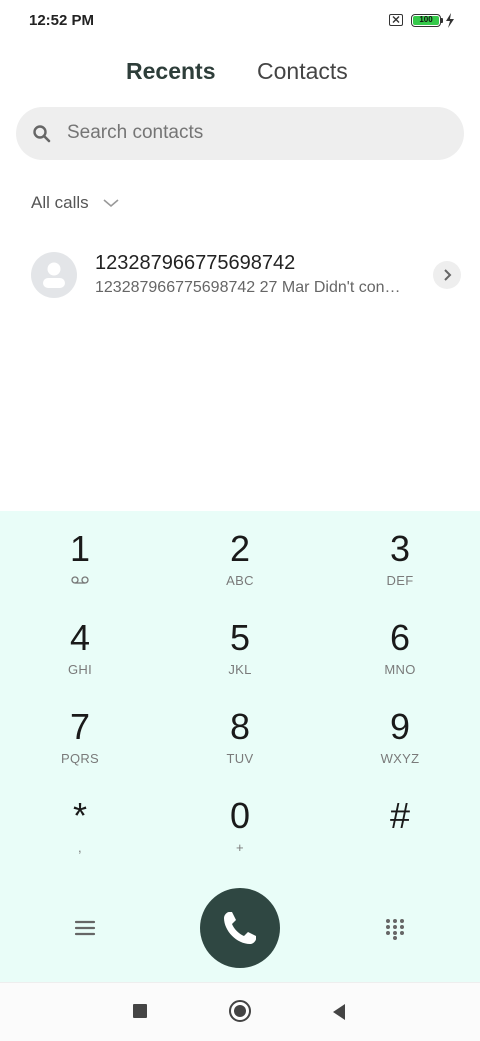  What do you see at coordinates (240, 815) in the screenshot?
I see `key-digit: 0` at bounding box center [240, 815].